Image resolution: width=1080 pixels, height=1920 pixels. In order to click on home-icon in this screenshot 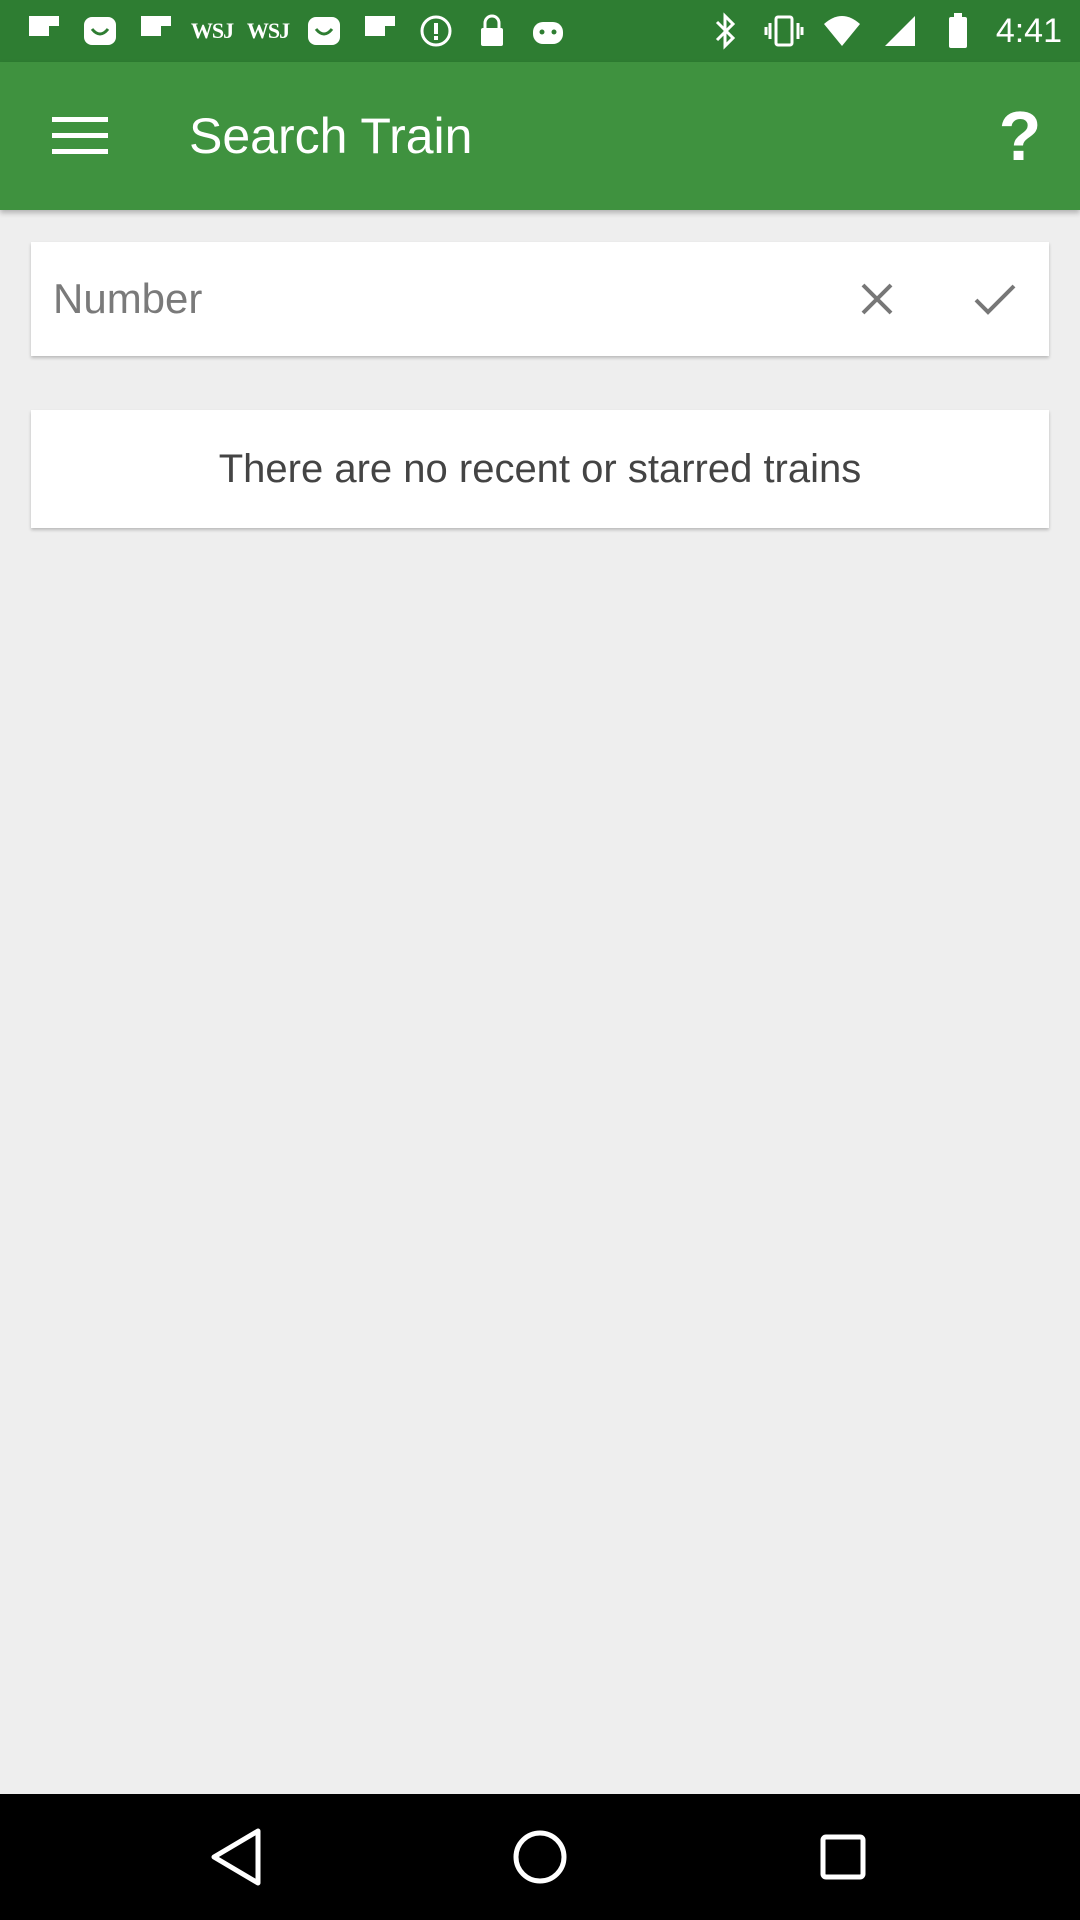, I will do `click(540, 1857)`.